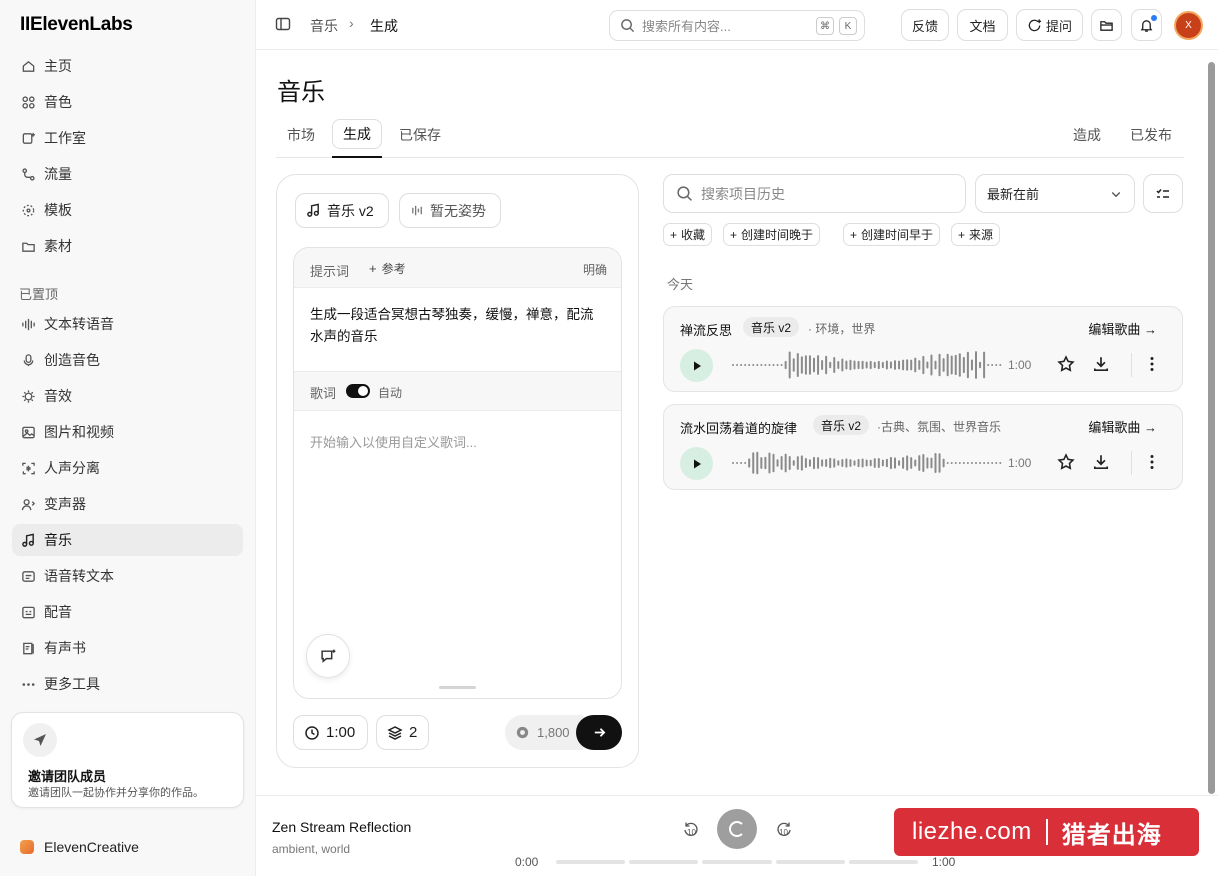 This screenshot has height=876, width=1218. Describe the element at coordinates (1211, 428) in the screenshot. I see `scrollbar-thumb` at that location.